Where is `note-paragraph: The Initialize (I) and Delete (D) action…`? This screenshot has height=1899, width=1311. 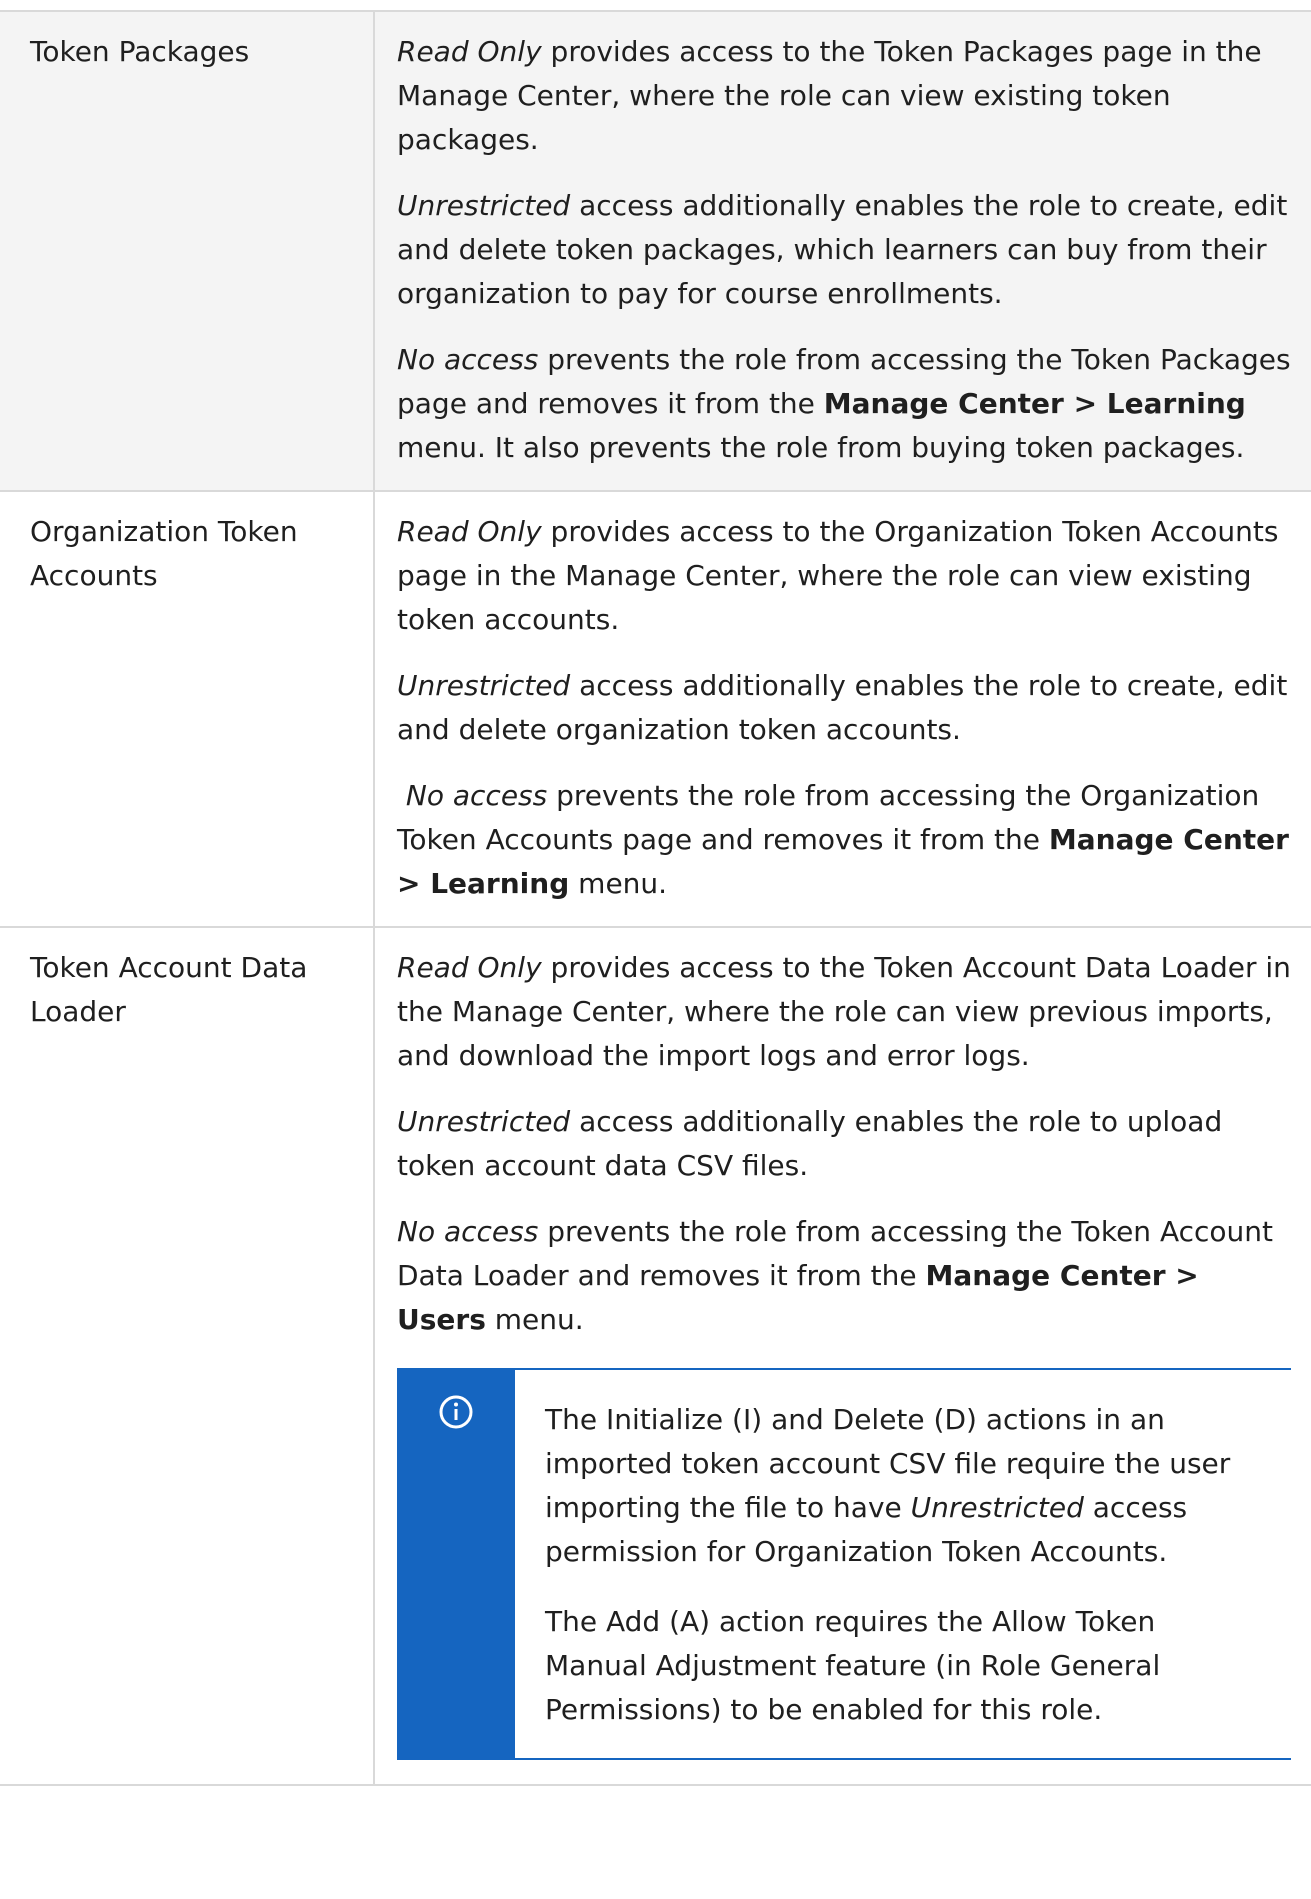 note-paragraph: The Initialize (I) and Delete (D) action… is located at coordinates (888, 1485).